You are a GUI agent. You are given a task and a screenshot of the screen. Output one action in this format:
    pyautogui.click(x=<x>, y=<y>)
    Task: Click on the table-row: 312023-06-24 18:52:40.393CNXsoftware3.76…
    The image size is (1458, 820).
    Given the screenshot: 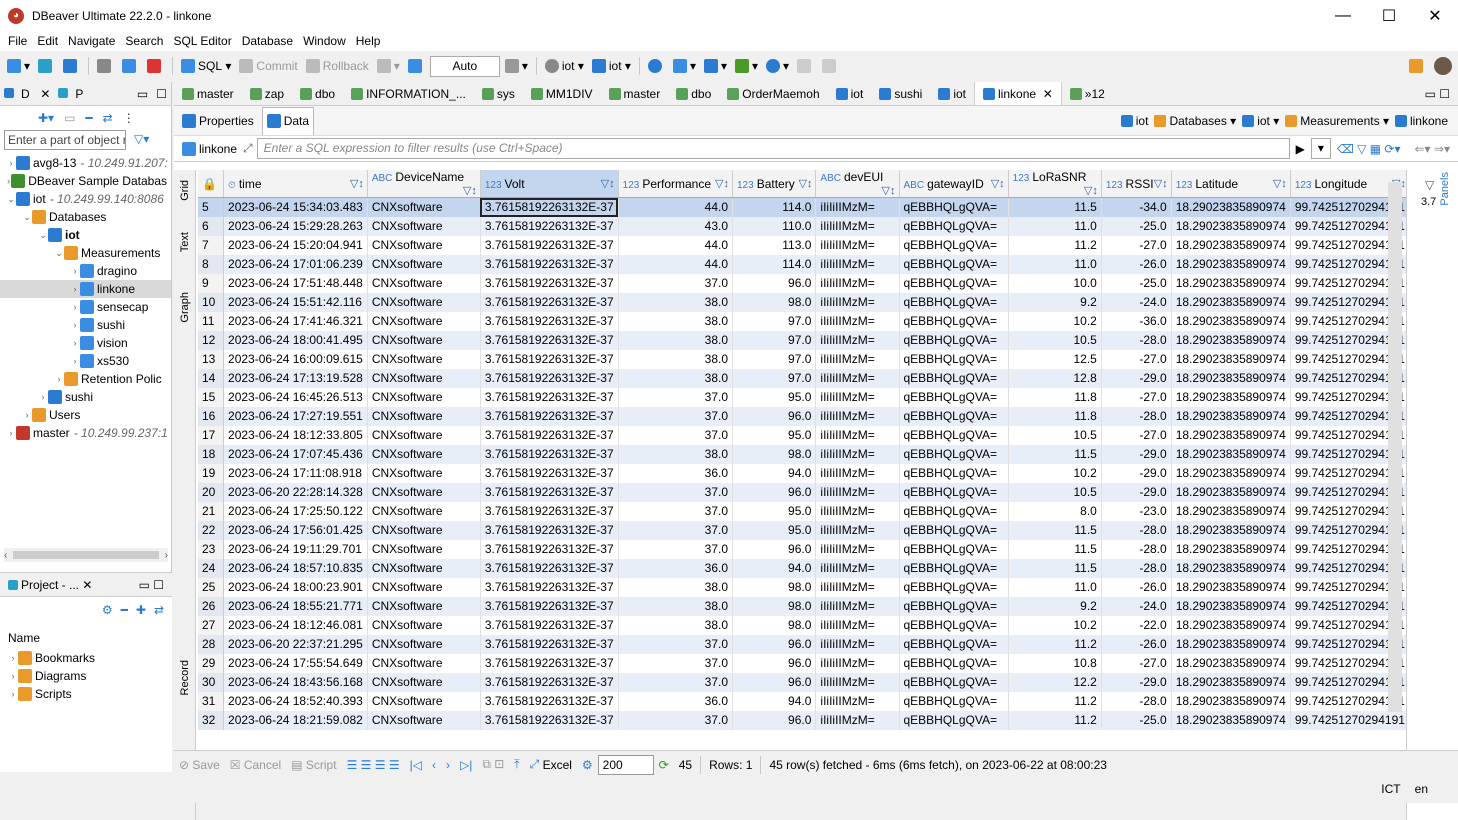 What is the action you would take?
    pyautogui.click(x=804, y=701)
    